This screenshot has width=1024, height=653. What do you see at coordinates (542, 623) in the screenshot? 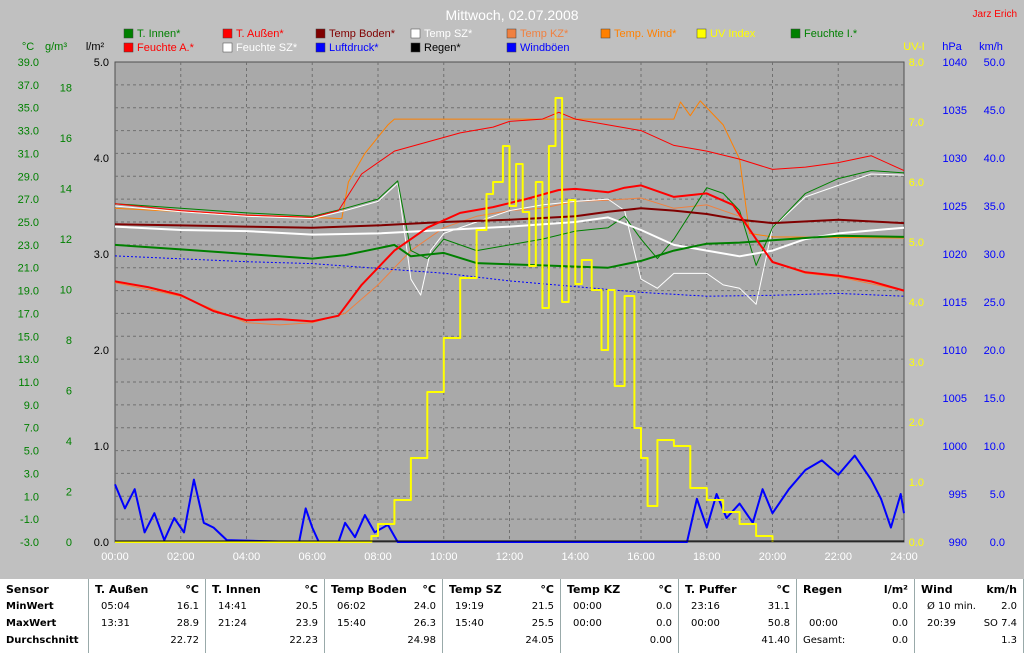
I see `max-value: 25.5` at bounding box center [542, 623].